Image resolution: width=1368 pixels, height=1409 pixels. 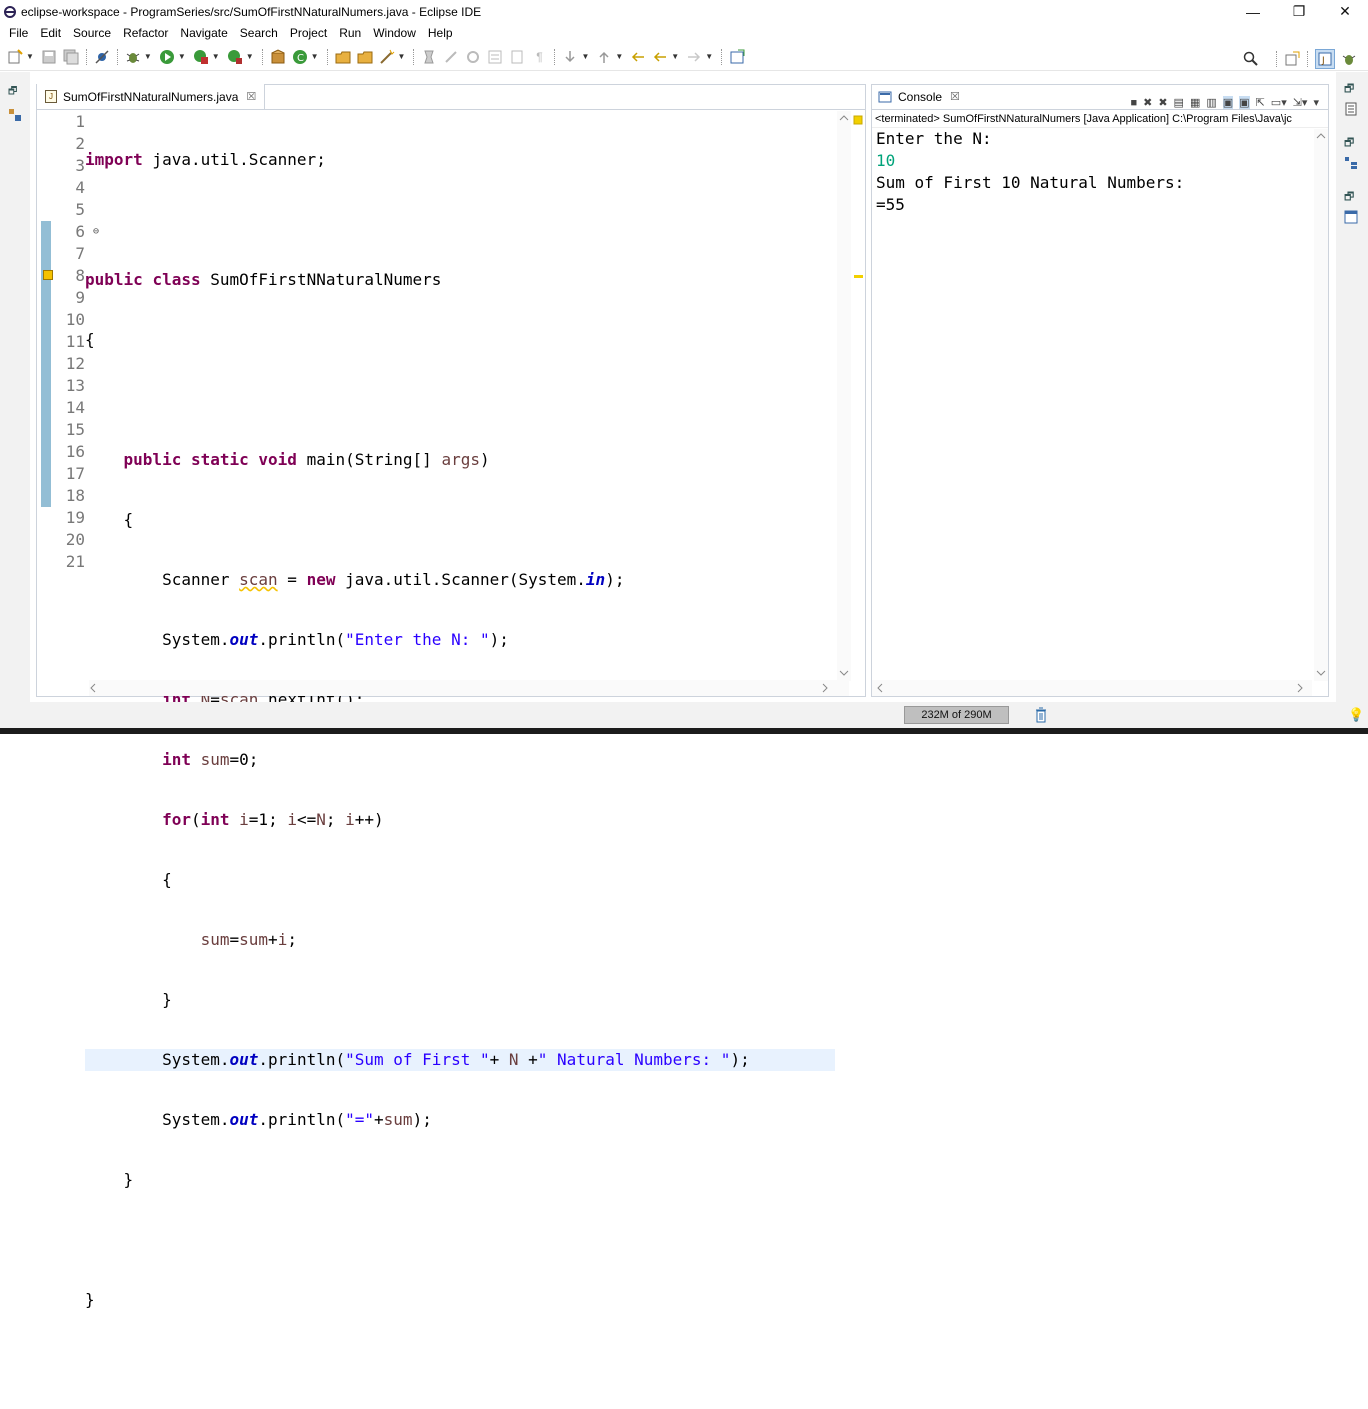 I want to click on minimize-button: —, so click(x=1253, y=11).